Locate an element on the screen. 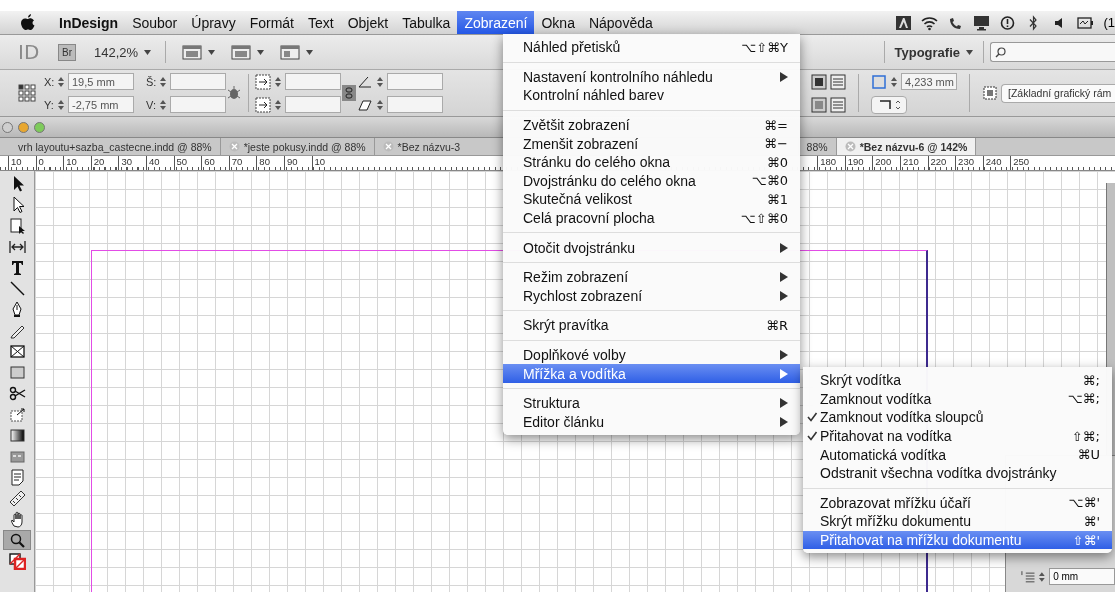 The width and height of the screenshot is (1115, 592). menu-item: Skrýt vodítka ⌘; is located at coordinates (957, 380).